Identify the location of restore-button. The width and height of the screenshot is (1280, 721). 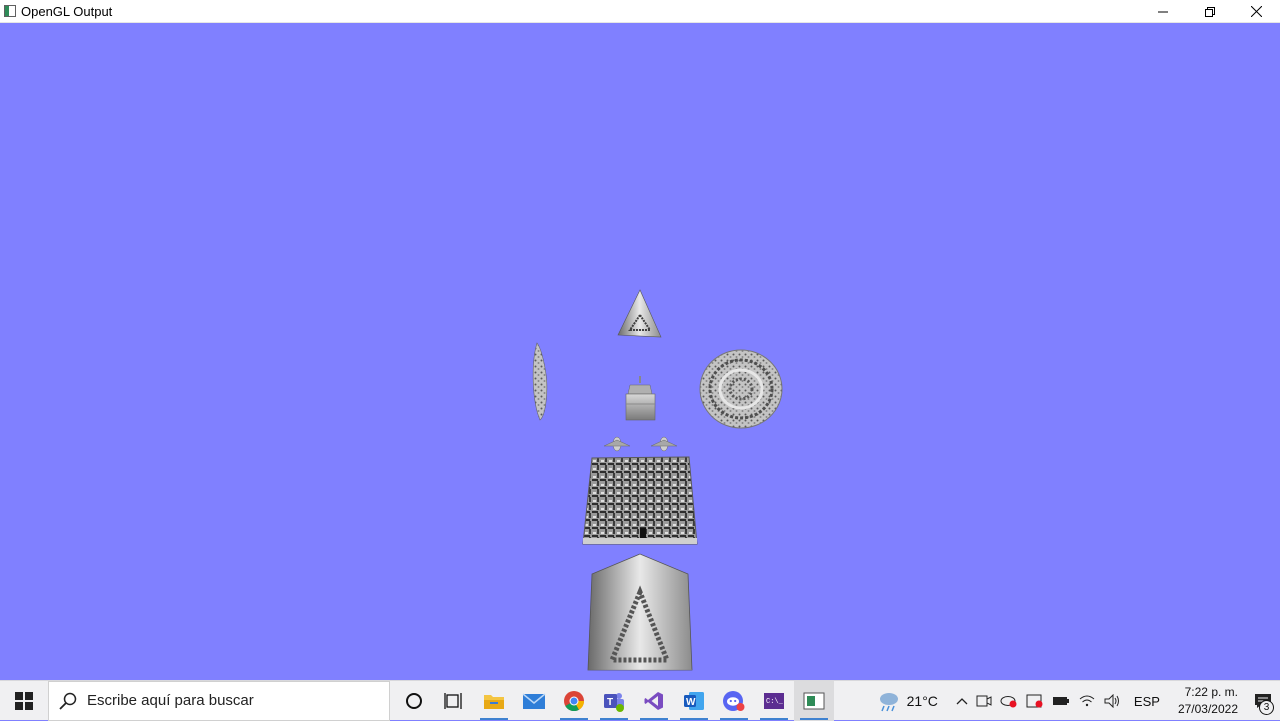
(1209, 11).